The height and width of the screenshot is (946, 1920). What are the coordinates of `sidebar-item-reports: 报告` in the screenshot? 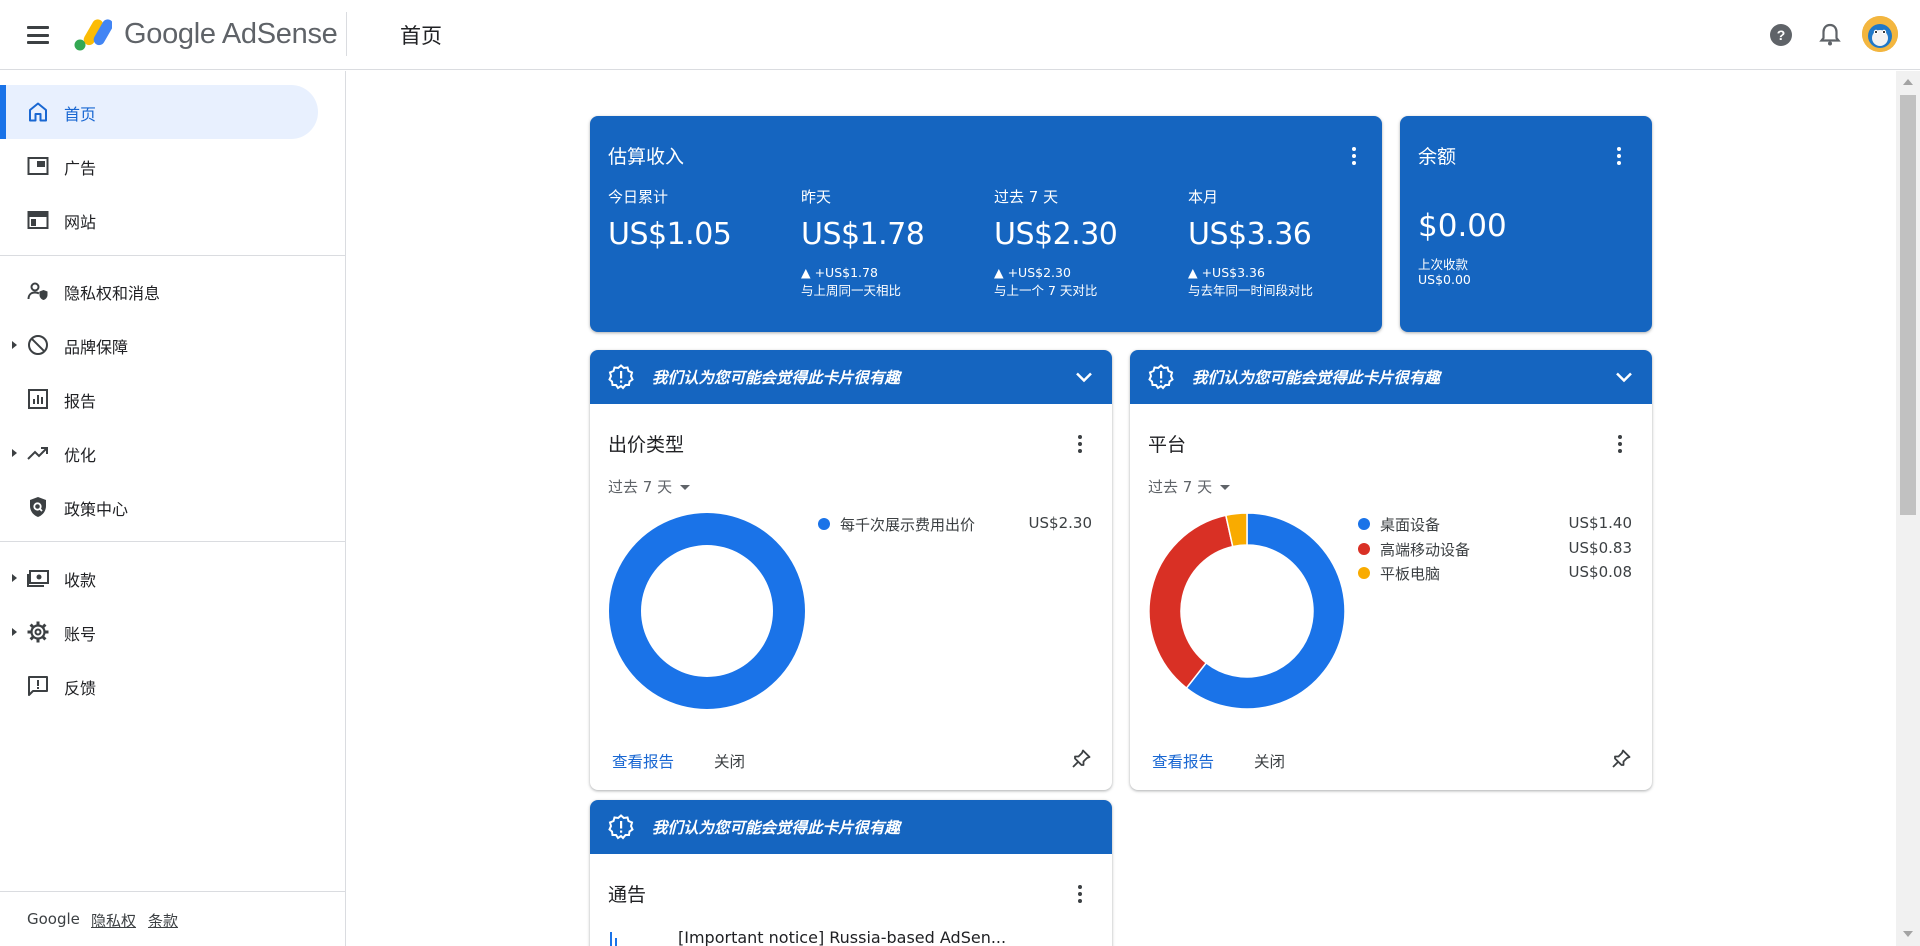 It's located at (159, 399).